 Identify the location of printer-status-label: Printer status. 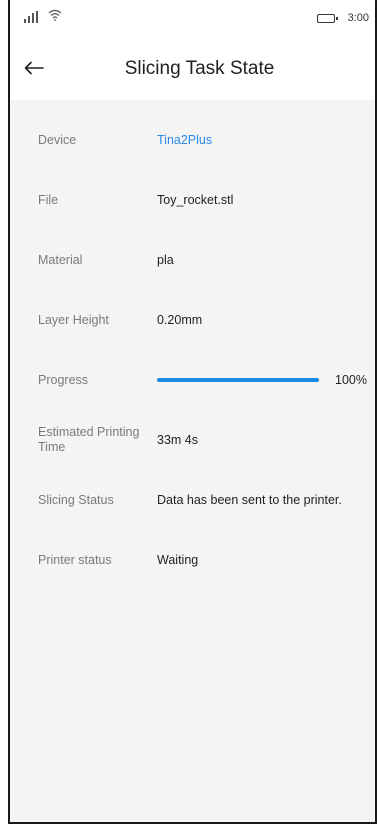
(75, 559).